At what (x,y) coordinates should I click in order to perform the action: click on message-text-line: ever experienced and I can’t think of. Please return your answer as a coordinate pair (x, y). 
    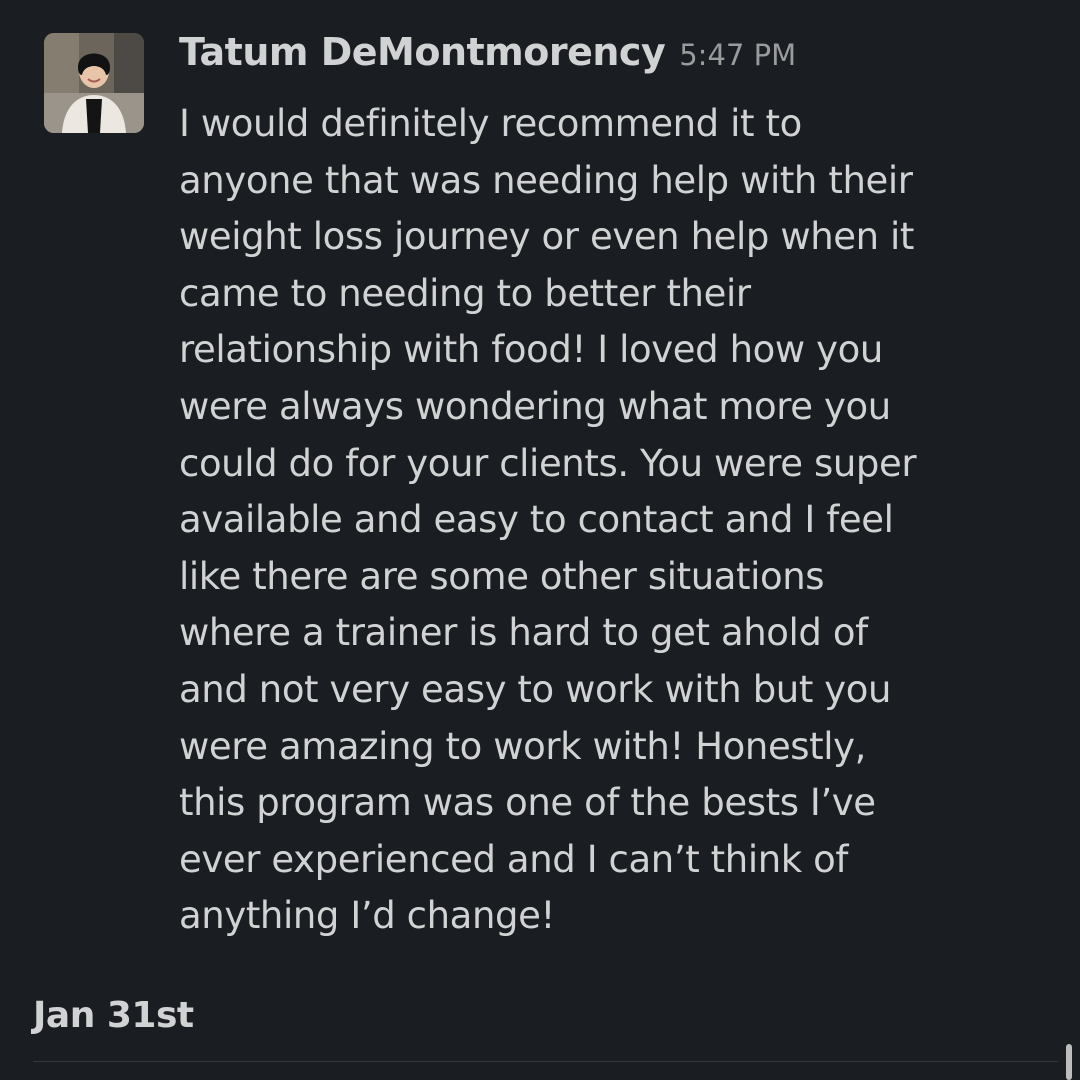
    Looking at the image, I should click on (513, 859).